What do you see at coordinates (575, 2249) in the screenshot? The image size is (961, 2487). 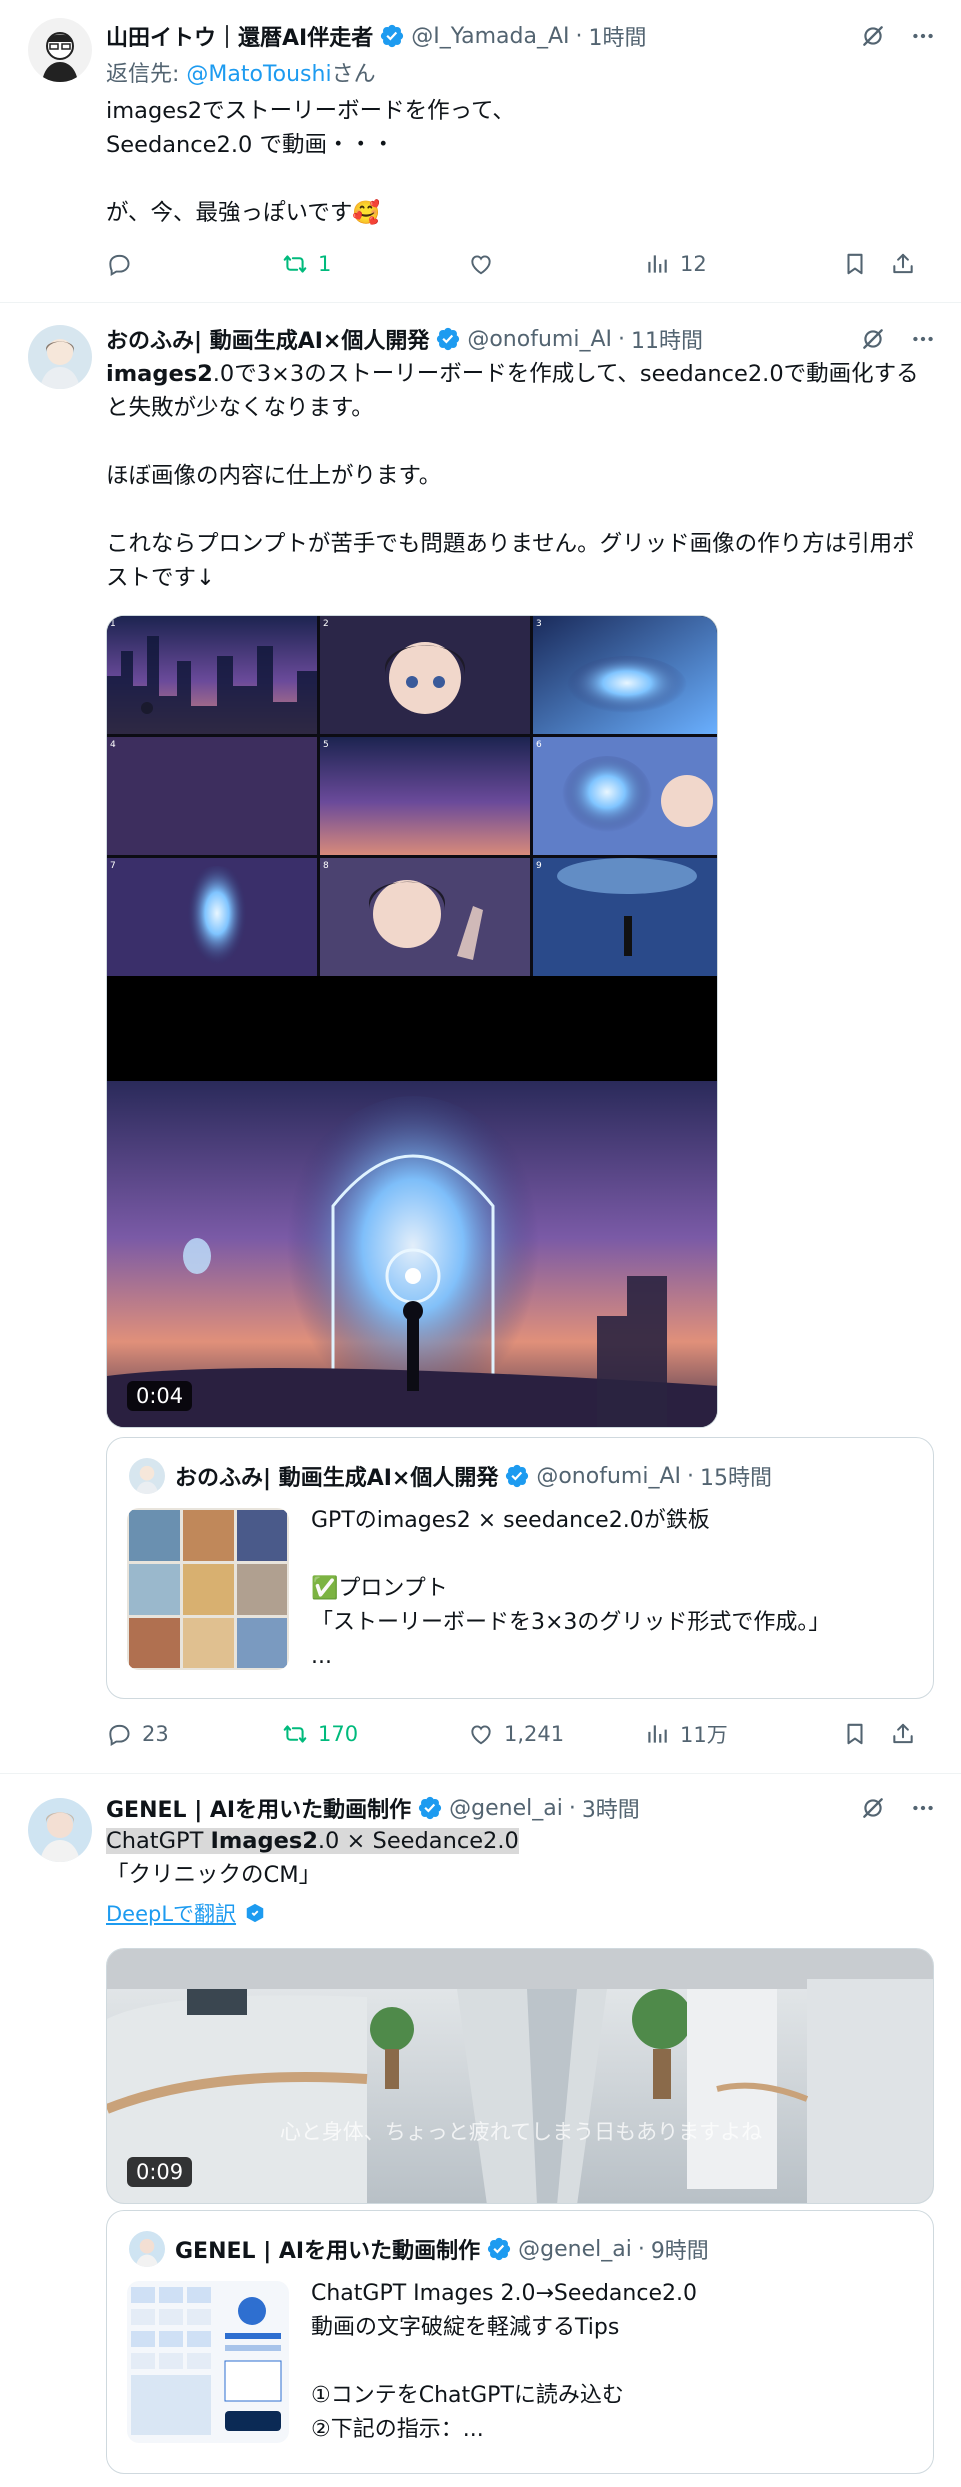 I see `quoted-author-handle: @genel_ai` at bounding box center [575, 2249].